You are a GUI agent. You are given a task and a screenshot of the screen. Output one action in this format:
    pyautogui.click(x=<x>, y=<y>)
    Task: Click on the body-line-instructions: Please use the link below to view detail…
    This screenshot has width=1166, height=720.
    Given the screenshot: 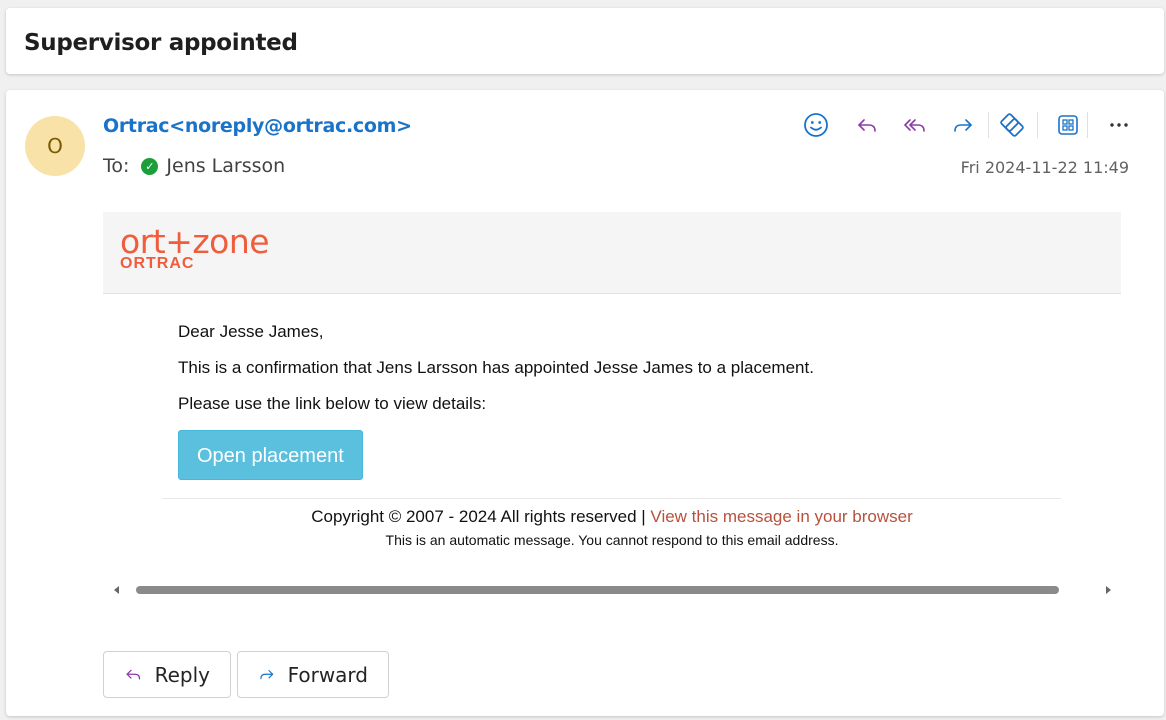 What is the action you would take?
    pyautogui.click(x=332, y=403)
    